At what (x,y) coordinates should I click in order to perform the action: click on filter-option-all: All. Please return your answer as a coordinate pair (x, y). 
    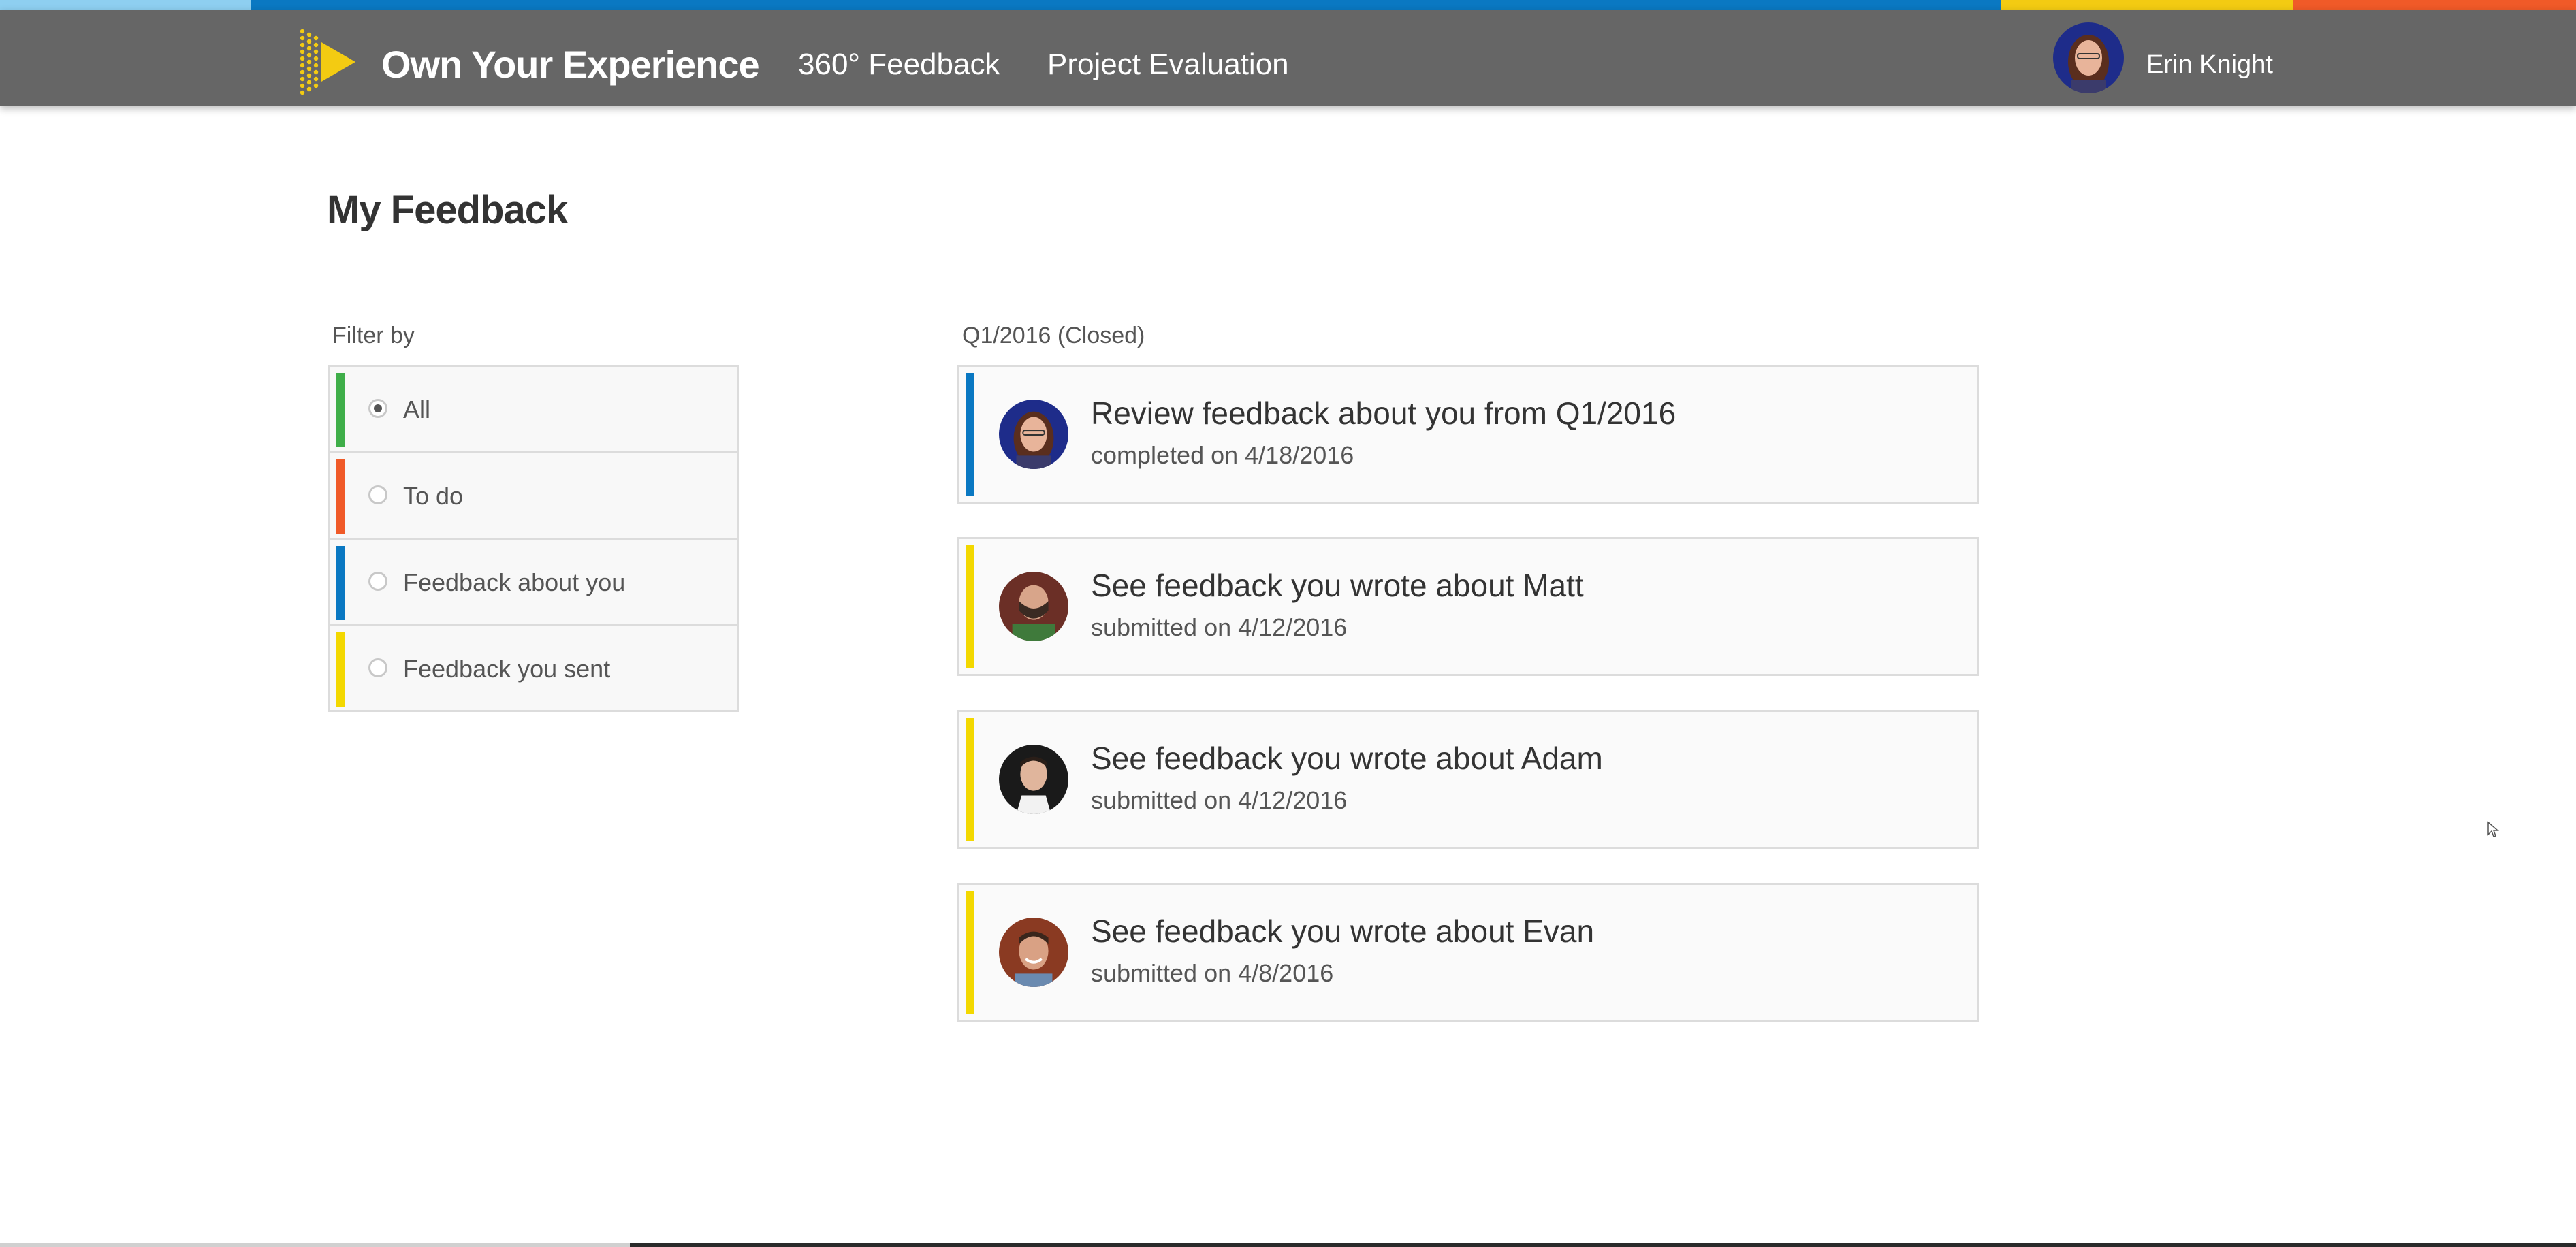
    Looking at the image, I should click on (533, 410).